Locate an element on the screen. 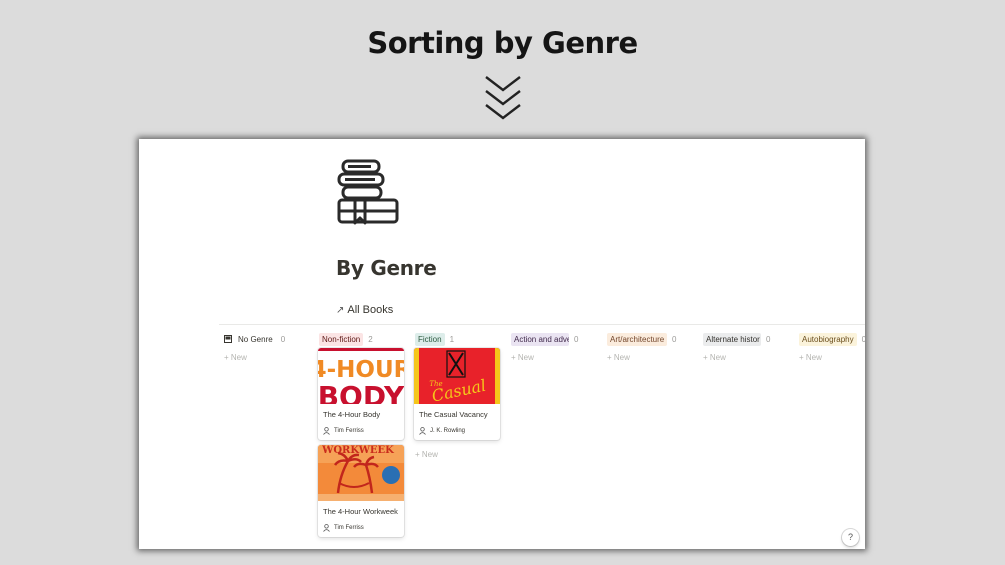 The width and height of the screenshot is (1005, 565). column-fiction: Fiction 1 is located at coordinates (459, 339).